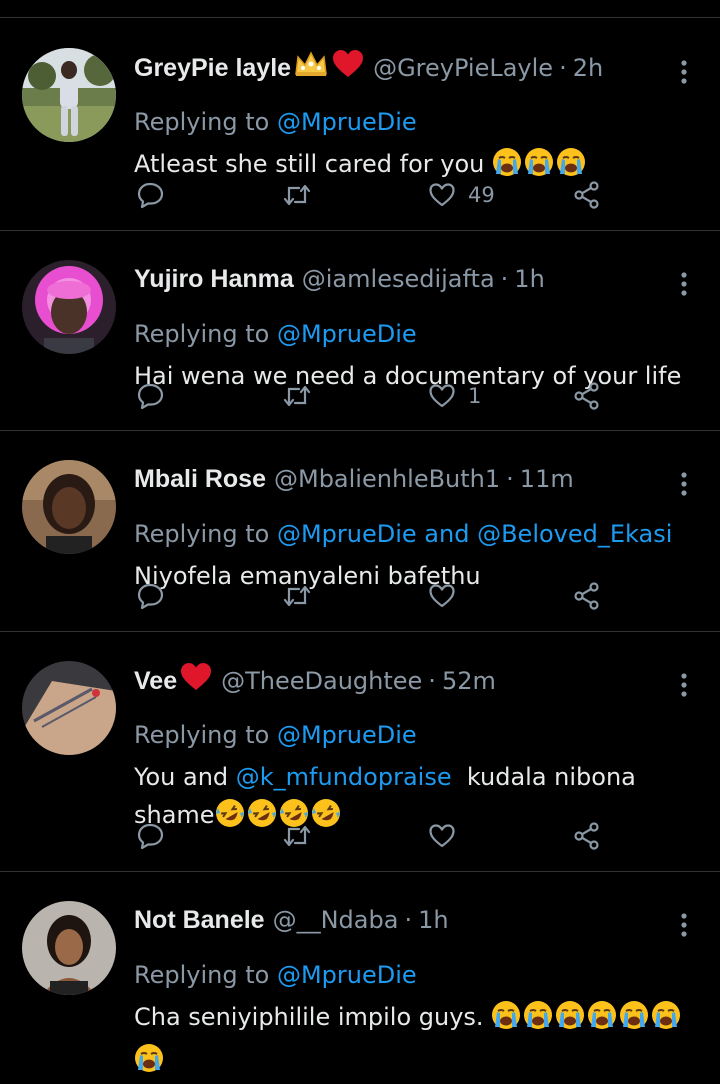 This screenshot has height=1084, width=720. I want to click on username-handle: @MbalienhleButh1, so click(387, 479).